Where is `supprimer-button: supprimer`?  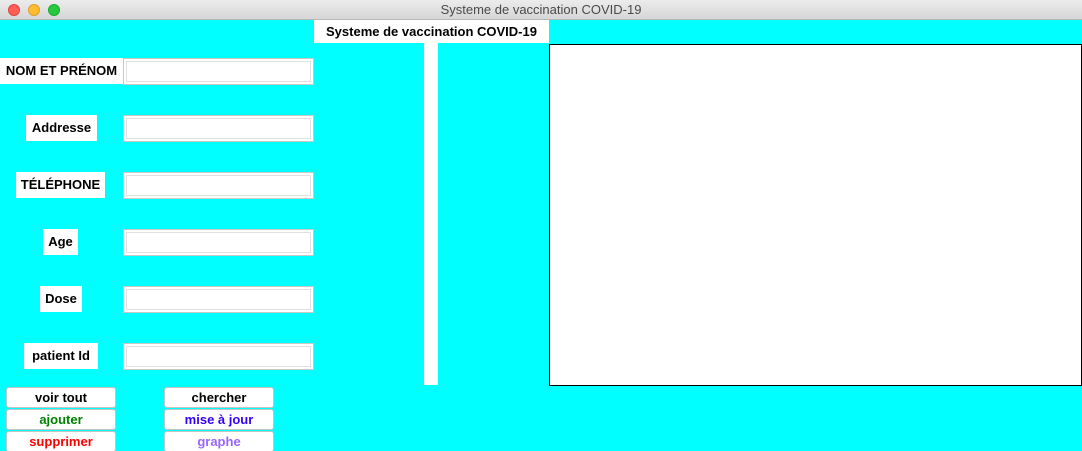 supprimer-button: supprimer is located at coordinates (61, 441).